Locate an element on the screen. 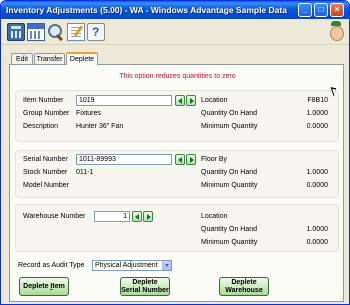 Image resolution: width=350 pixels, height=305 pixels. calendar-icon is located at coordinates (36, 32).